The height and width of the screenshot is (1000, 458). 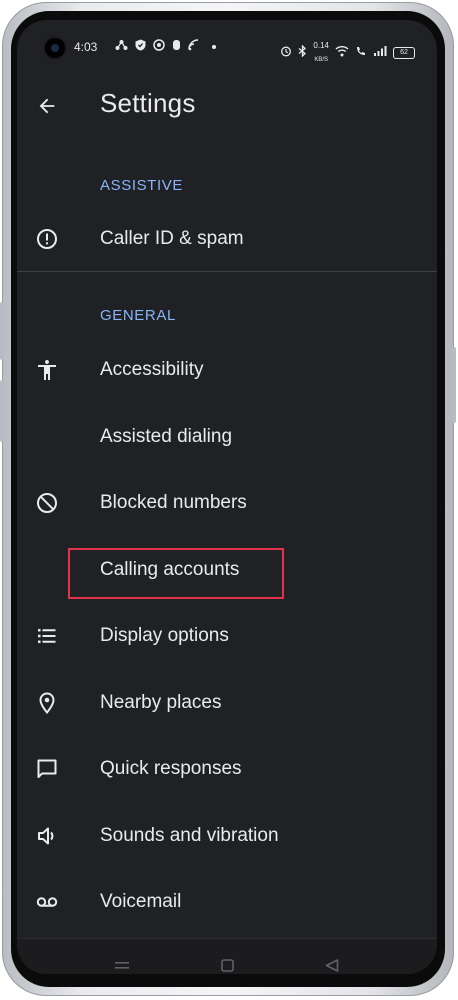 I want to click on back-nav-button, so click(x=332, y=965).